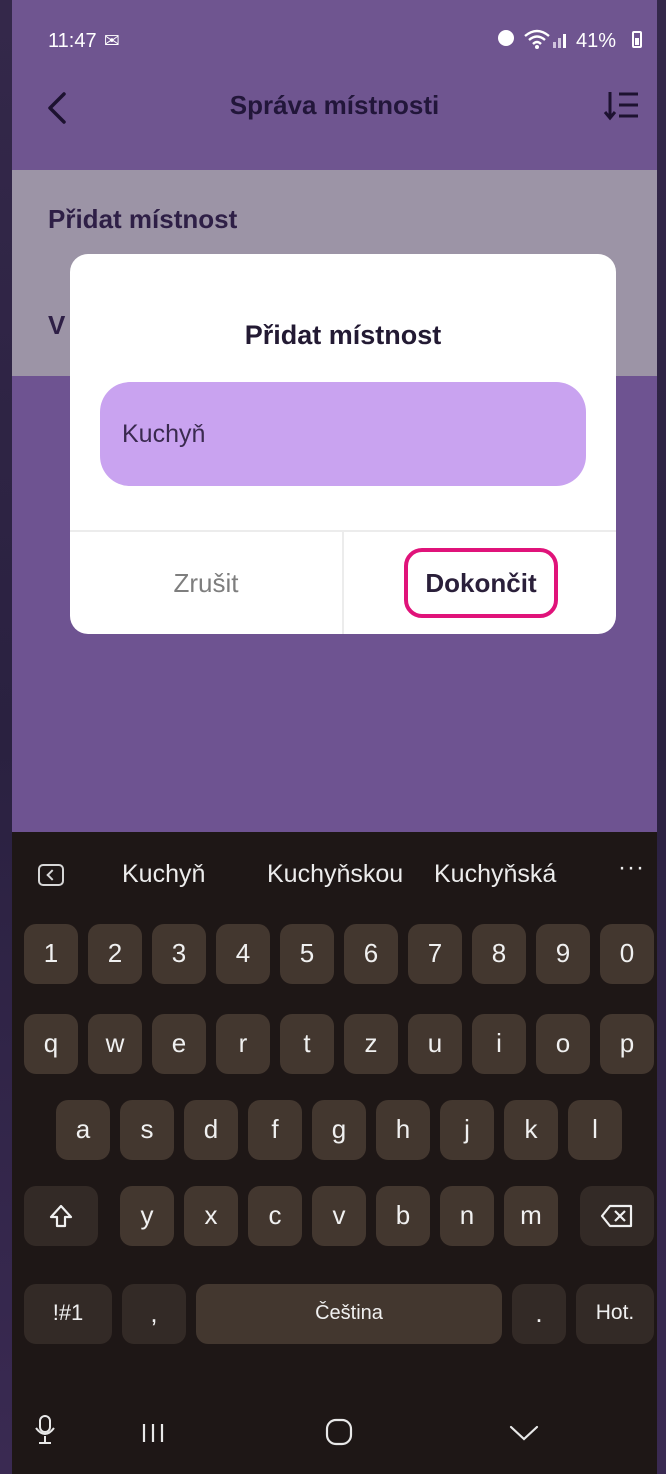  I want to click on more-options-icon: ···, so click(631, 868).